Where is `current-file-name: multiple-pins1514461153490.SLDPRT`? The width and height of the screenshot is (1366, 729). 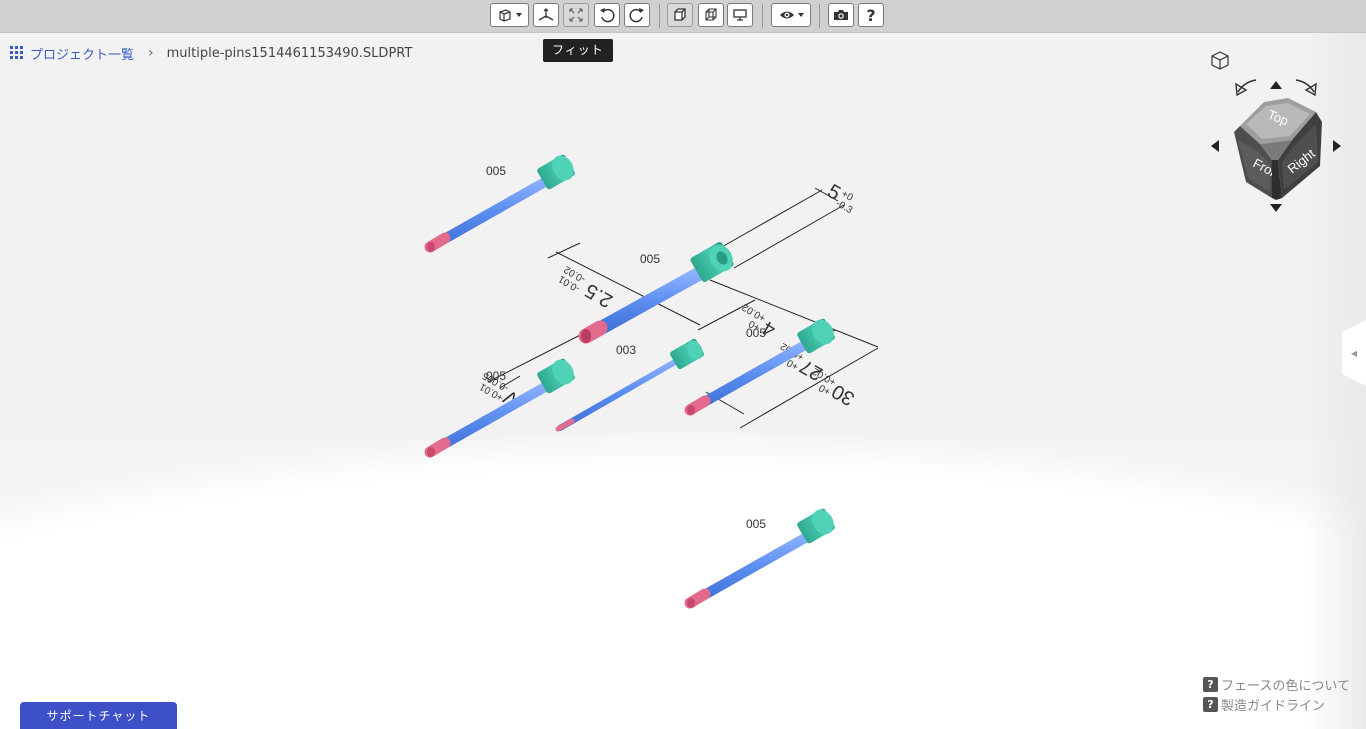
current-file-name: multiple-pins1514461153490.SLDPRT is located at coordinates (289, 53).